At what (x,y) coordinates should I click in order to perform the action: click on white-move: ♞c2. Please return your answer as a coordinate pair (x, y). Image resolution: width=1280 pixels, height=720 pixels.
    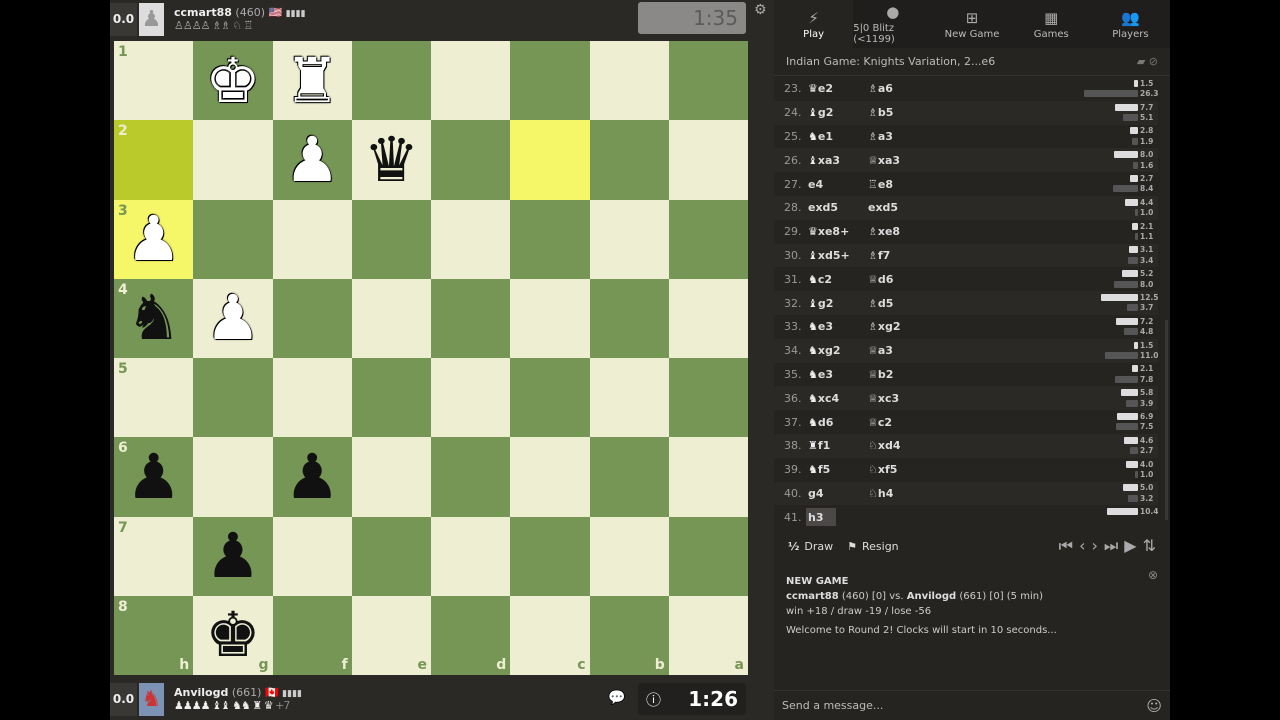
    Looking at the image, I should click on (837, 279).